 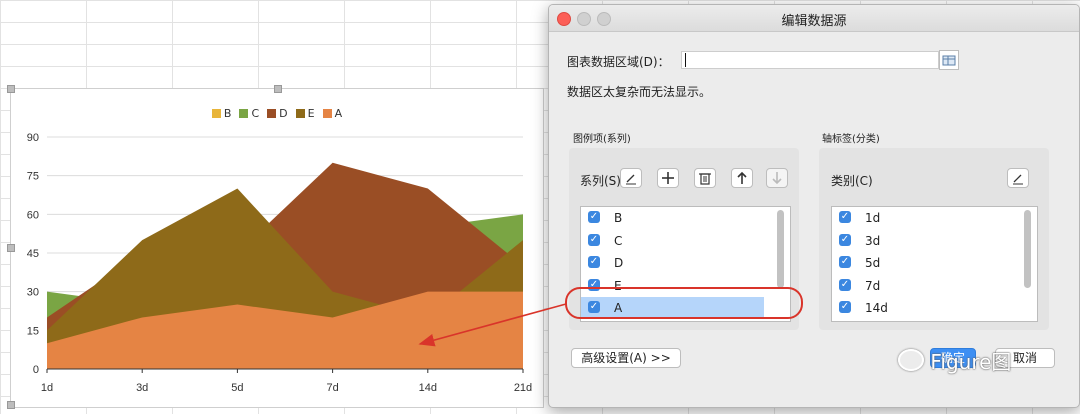 What do you see at coordinates (851, 139) in the screenshot?
I see `category-group-label: 轴标签(分类)` at bounding box center [851, 139].